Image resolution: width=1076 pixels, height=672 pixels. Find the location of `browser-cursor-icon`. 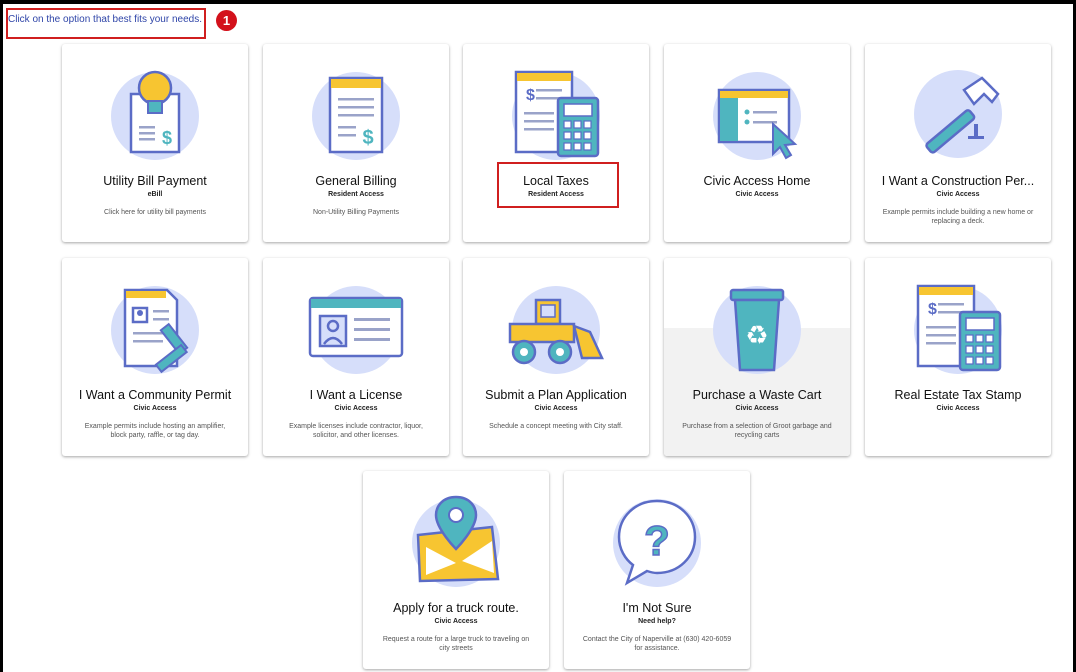

browser-cursor-icon is located at coordinates (757, 116).